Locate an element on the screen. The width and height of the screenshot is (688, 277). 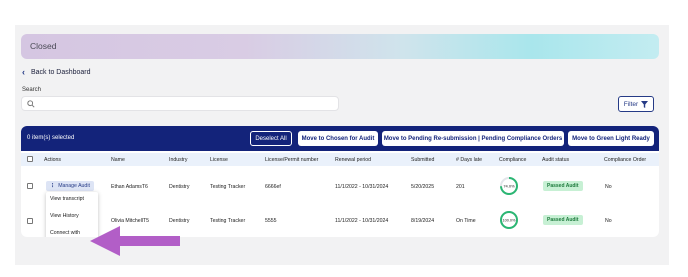
menu-connect-line1: Connect with is located at coordinates (65, 233).